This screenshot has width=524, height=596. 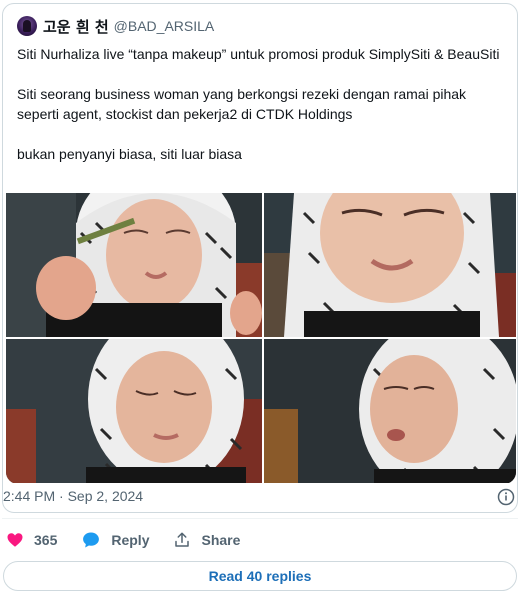 What do you see at coordinates (182, 539) in the screenshot?
I see `share-icon` at bounding box center [182, 539].